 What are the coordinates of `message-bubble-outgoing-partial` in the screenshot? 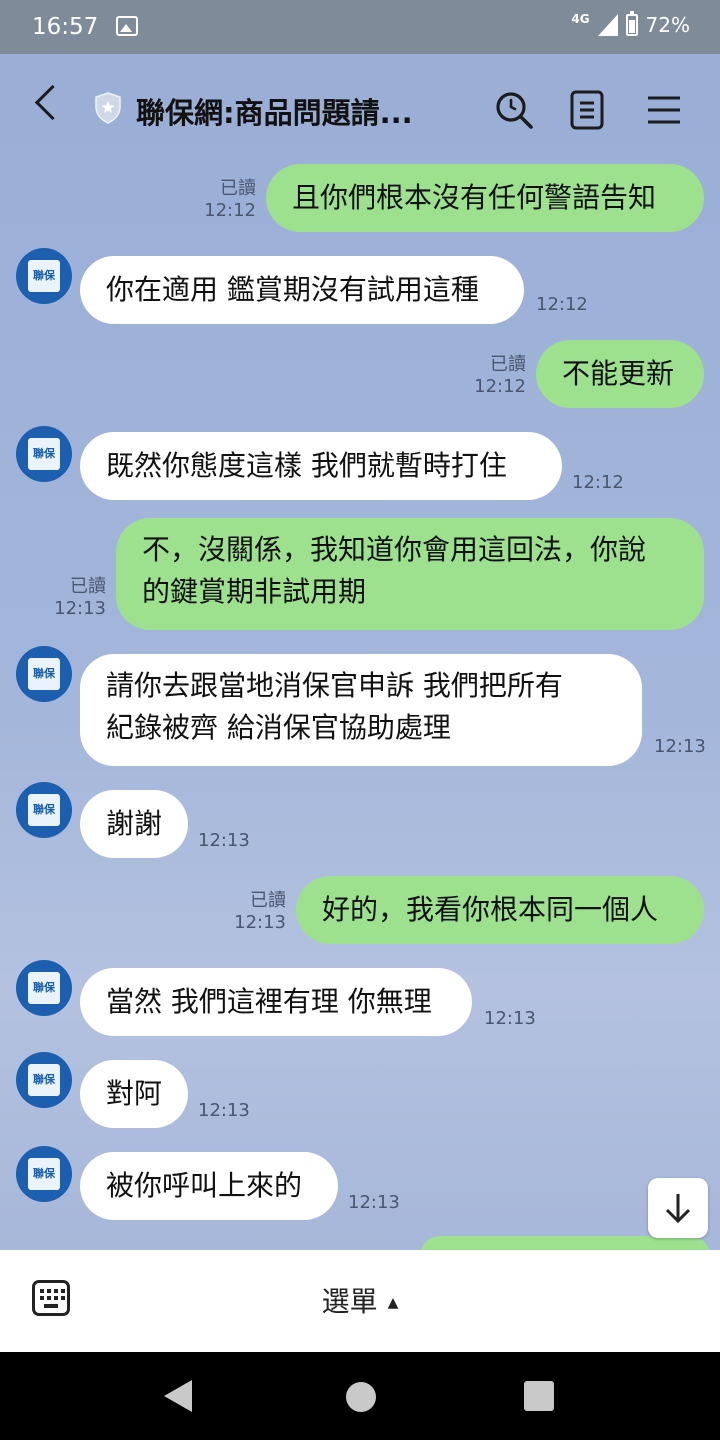 It's located at (565, 1243).